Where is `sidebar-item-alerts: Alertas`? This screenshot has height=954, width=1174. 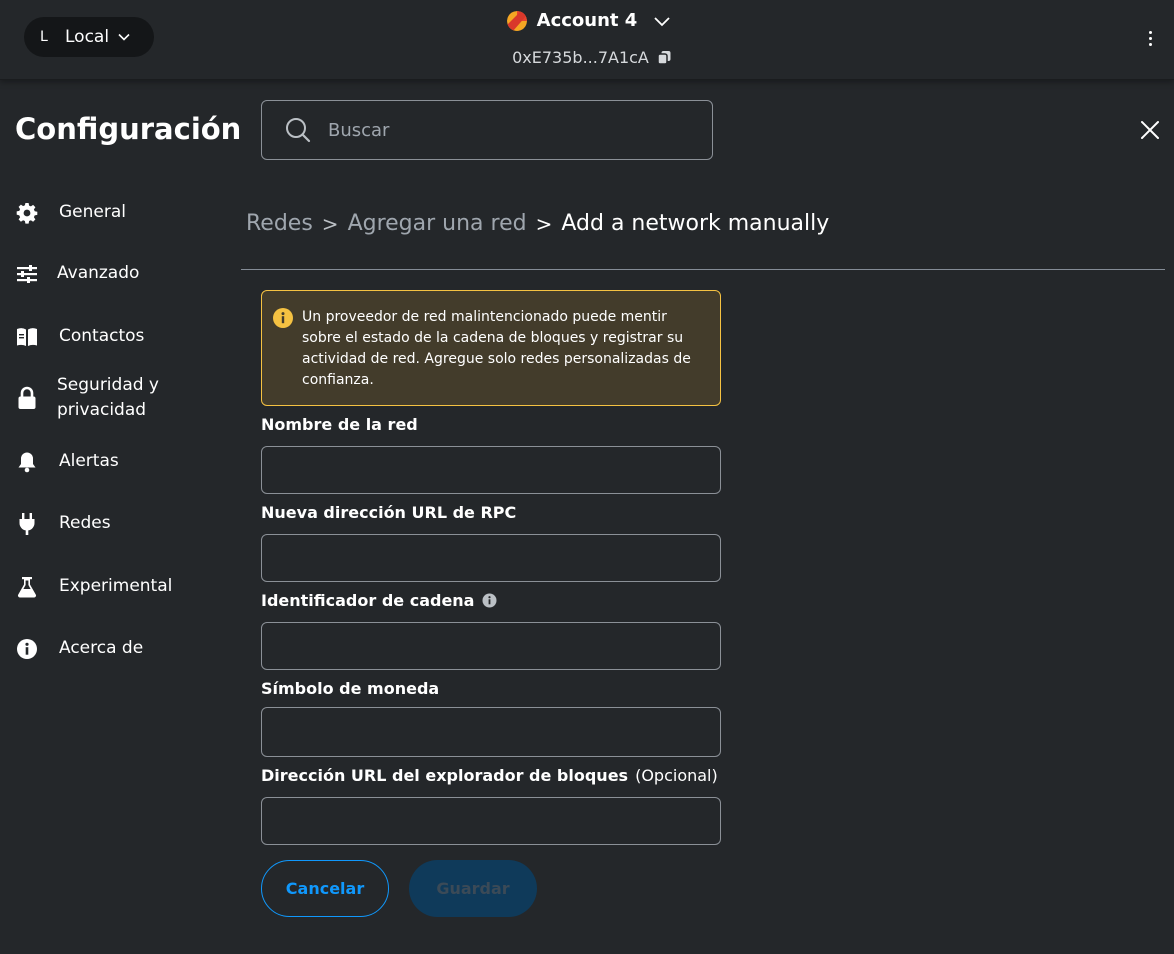 sidebar-item-alerts: Alertas is located at coordinates (67, 461).